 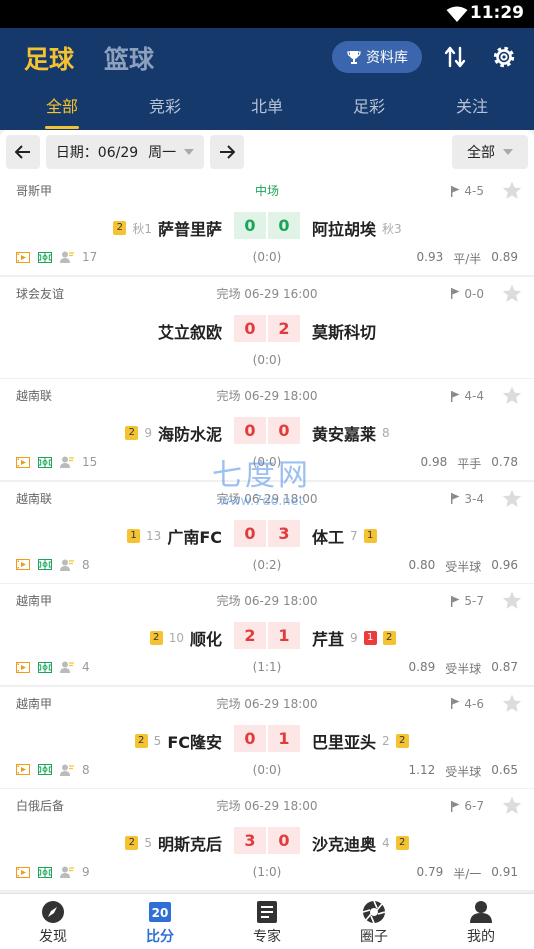 I want to click on corner-count-value: 6-7, so click(x=474, y=806).